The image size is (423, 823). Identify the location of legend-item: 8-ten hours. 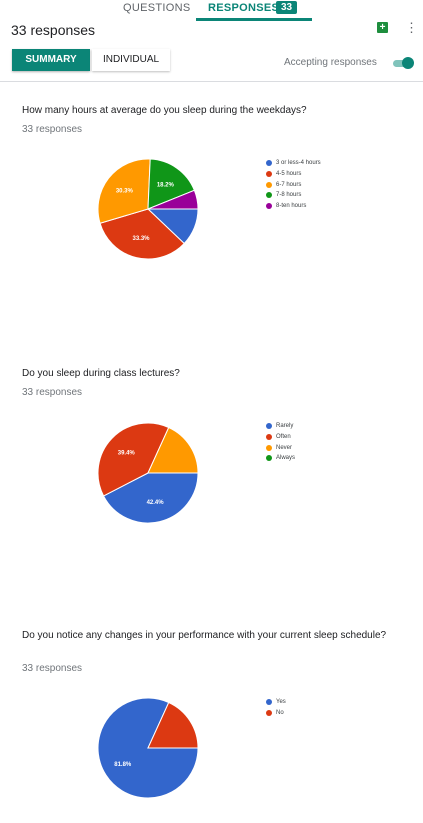
(293, 206).